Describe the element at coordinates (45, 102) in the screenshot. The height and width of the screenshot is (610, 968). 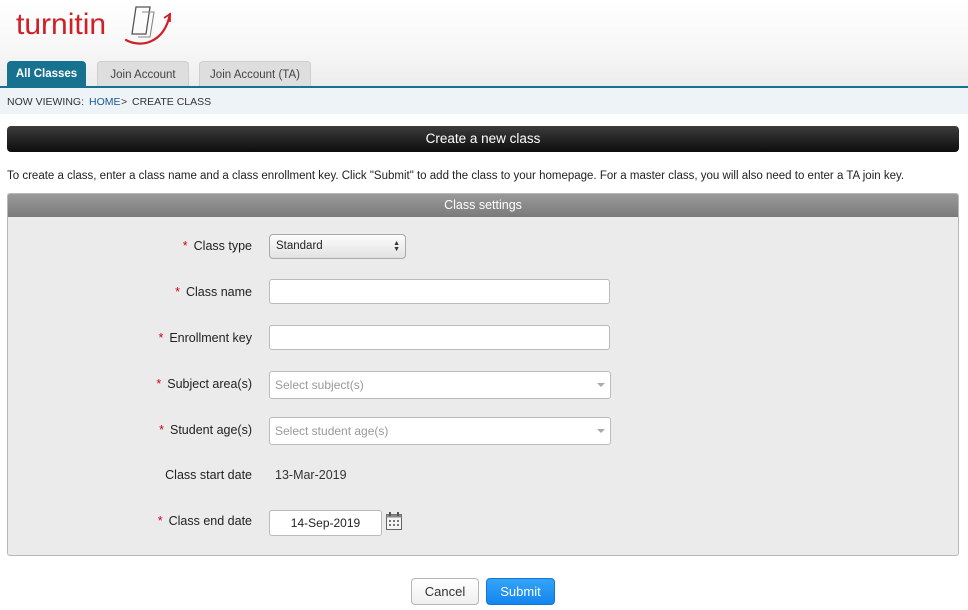
I see `breadcrumb-prefix: NOW VIEWING:` at that location.